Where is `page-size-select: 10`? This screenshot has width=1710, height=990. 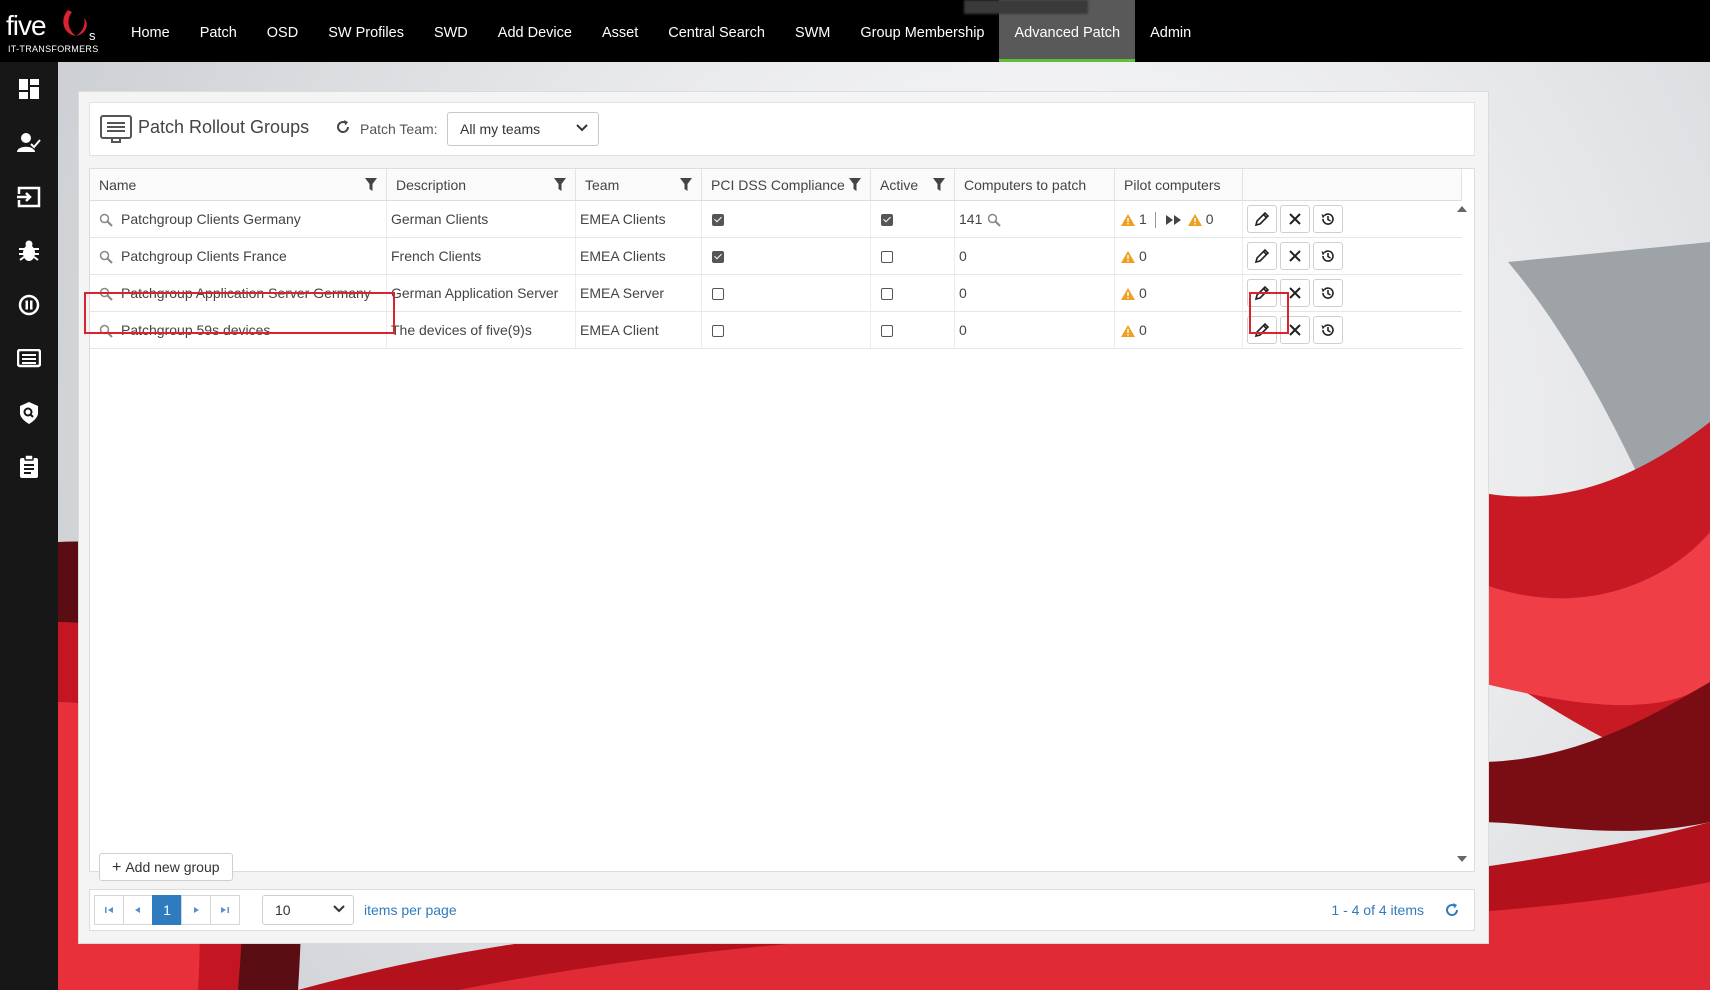 page-size-select: 10 is located at coordinates (308, 910).